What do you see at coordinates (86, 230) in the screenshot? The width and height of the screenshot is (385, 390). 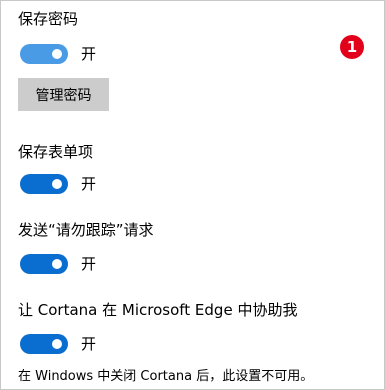 I see `do-not-track-label: 发送“请勿跟踪”请求` at bounding box center [86, 230].